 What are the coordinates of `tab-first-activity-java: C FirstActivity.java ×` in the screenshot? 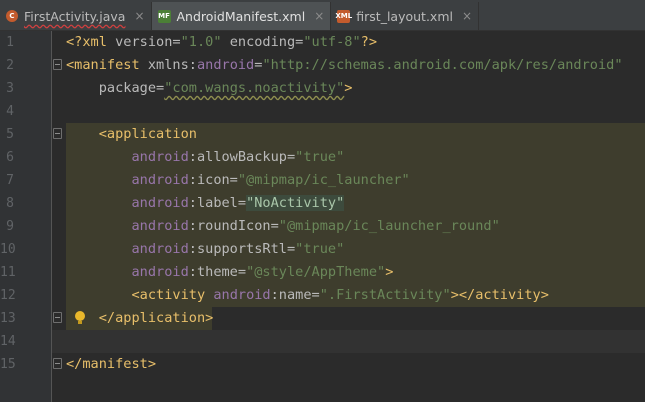 It's located at (76, 16).